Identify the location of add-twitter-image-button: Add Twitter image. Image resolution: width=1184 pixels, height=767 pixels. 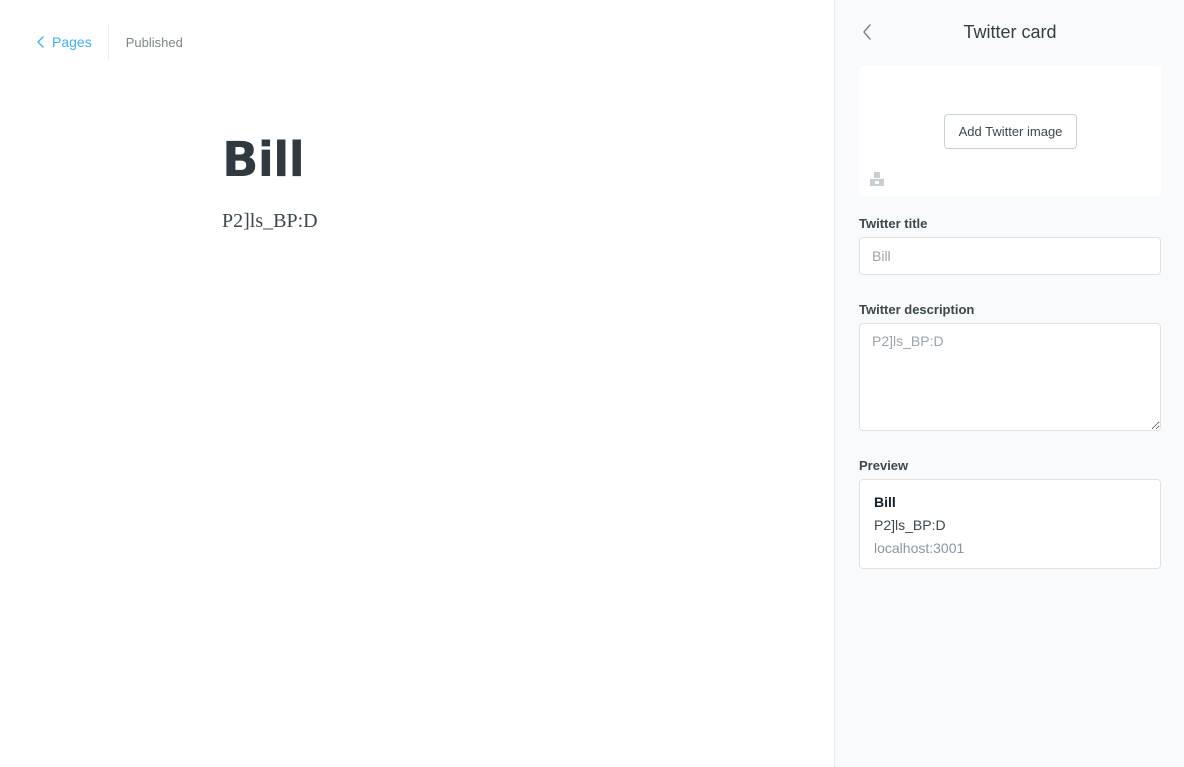
(1010, 131).